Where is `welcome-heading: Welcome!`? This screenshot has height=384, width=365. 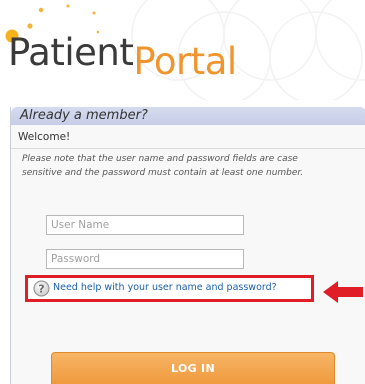 welcome-heading: Welcome! is located at coordinates (44, 137).